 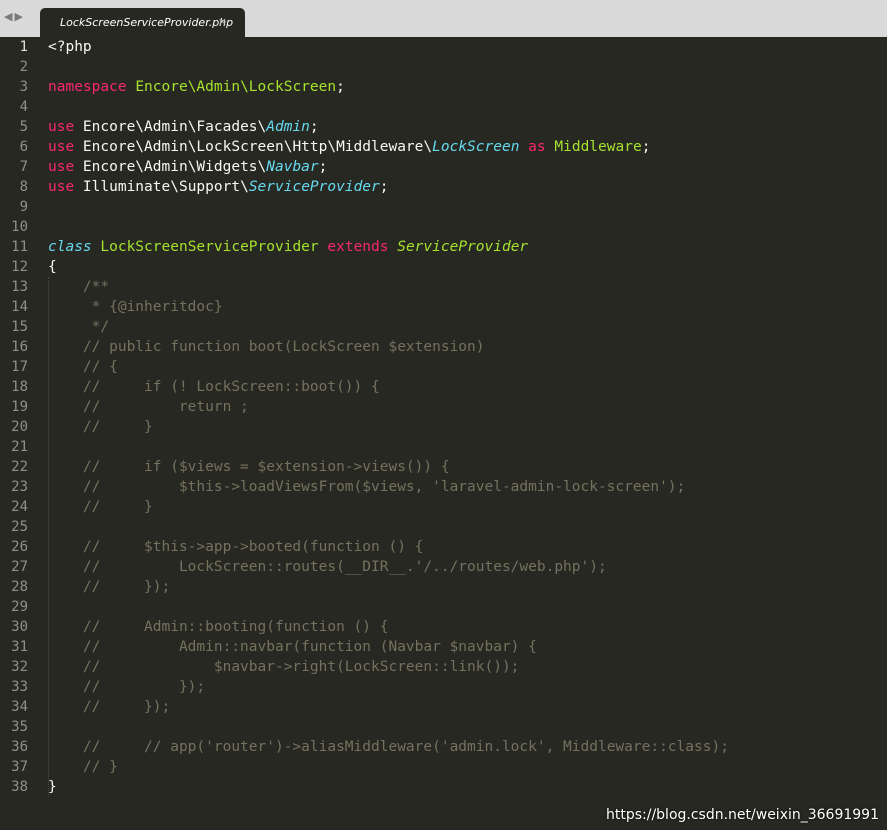 I want to click on file-tab: LockScreenServiceProvider.php ×, so click(x=142, y=22).